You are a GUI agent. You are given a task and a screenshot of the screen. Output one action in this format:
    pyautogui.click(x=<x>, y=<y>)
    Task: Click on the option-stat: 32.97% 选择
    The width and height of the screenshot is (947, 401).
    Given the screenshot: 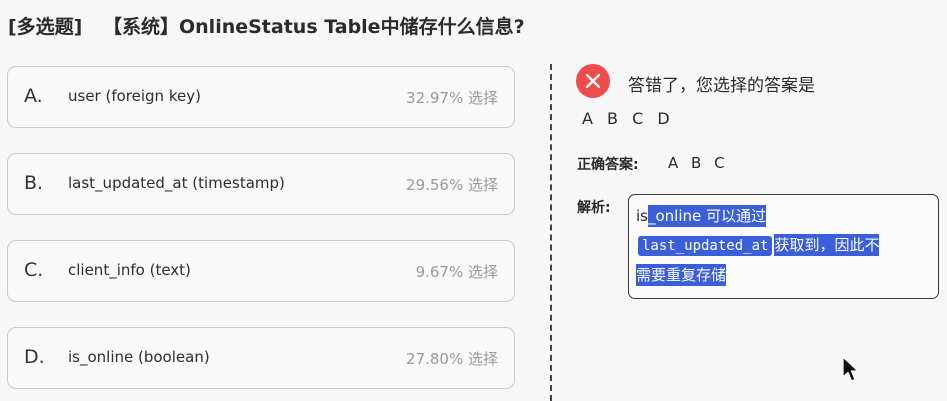 What is the action you would take?
    pyautogui.click(x=452, y=98)
    